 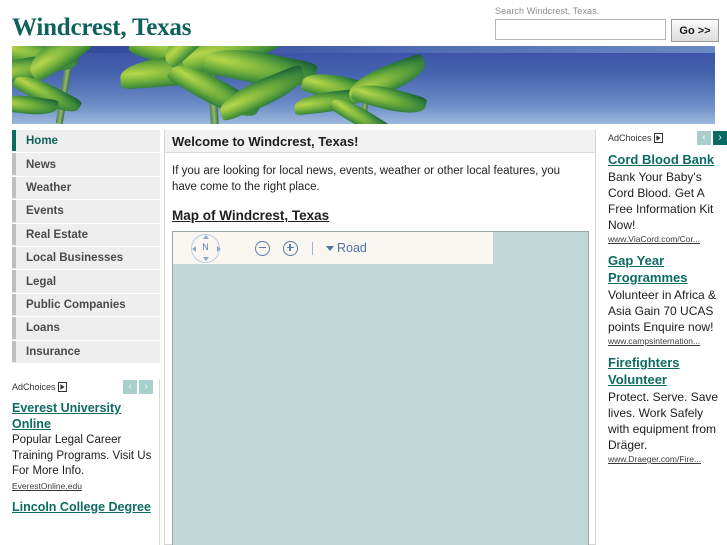 I want to click on sidebar-item-news: News, so click(x=86, y=165).